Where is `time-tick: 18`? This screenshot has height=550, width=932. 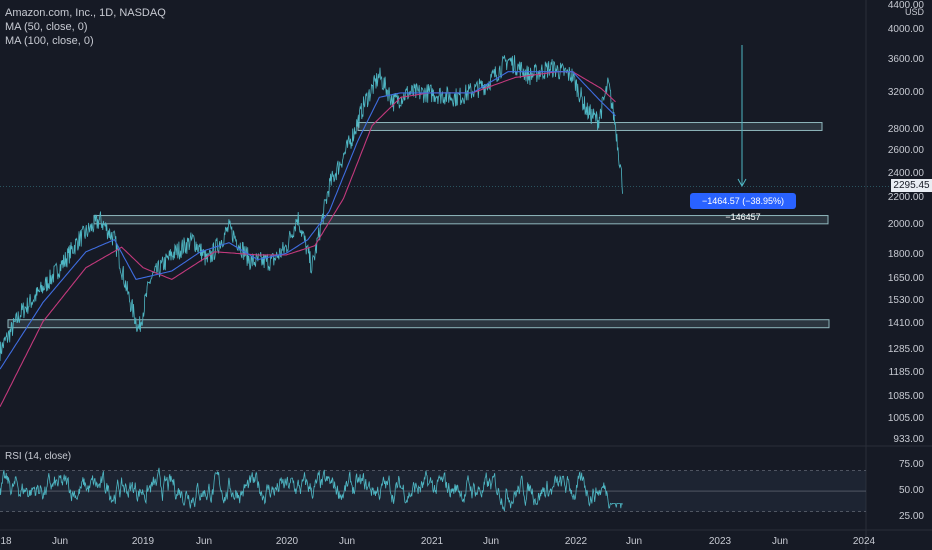 time-tick: 18 is located at coordinates (6, 541).